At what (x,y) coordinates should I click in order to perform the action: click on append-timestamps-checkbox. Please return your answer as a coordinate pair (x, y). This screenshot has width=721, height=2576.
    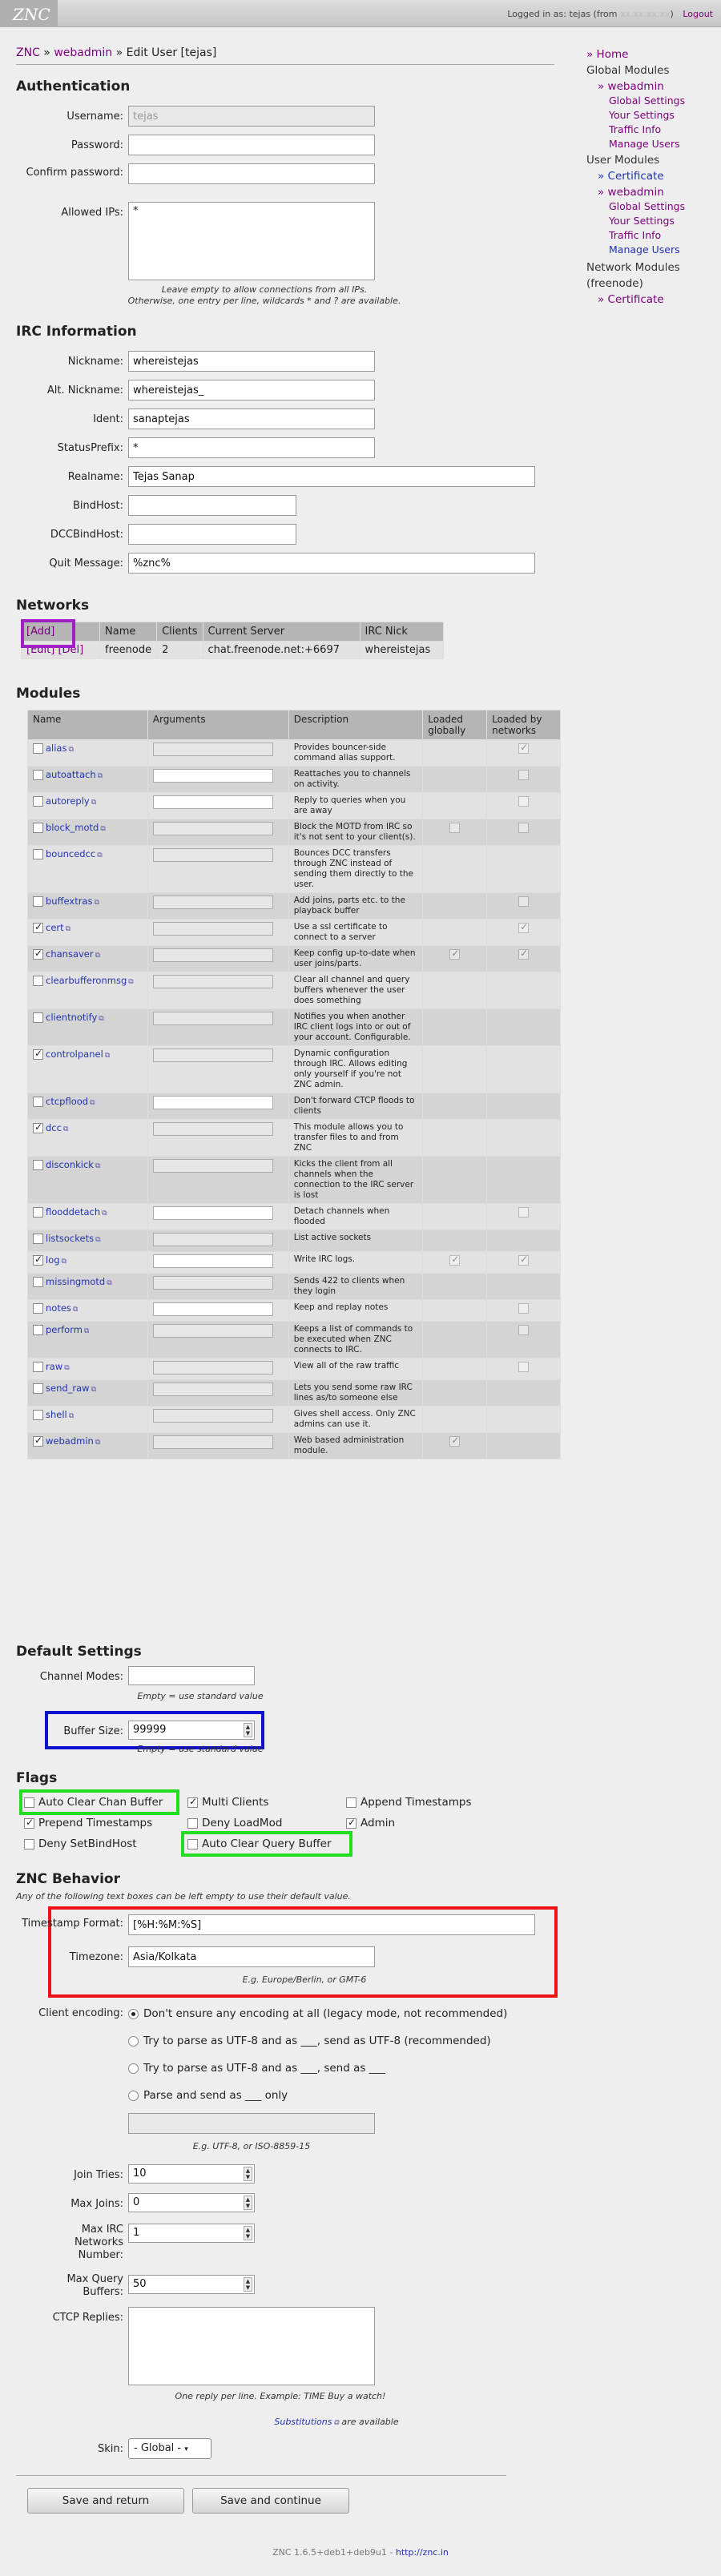
    Looking at the image, I should click on (351, 1803).